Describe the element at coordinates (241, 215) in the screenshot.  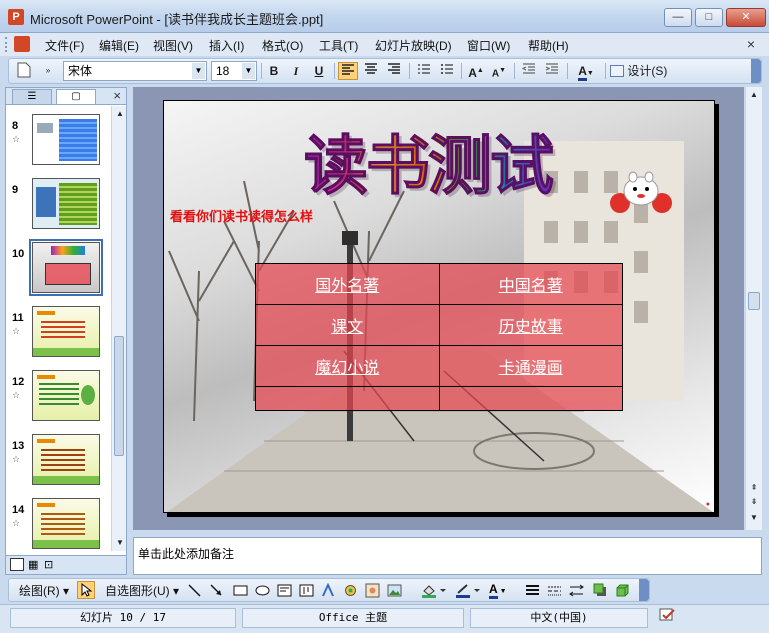
I see `slide-subtitle: 看看你们读书读得怎么样` at that location.